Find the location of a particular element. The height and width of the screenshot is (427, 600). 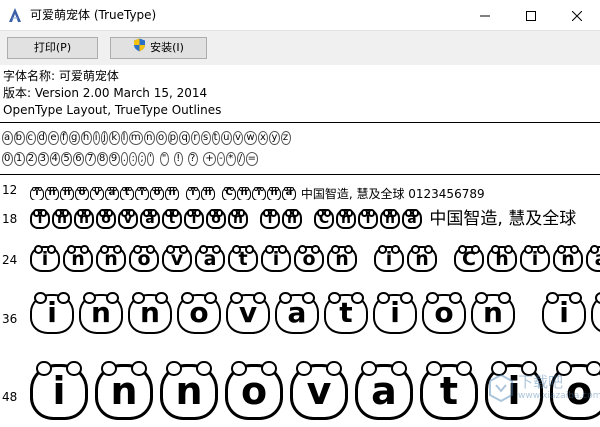

sample-cjk-text: 中国智造, 慧及全球 0123456789 is located at coordinates (391, 193).